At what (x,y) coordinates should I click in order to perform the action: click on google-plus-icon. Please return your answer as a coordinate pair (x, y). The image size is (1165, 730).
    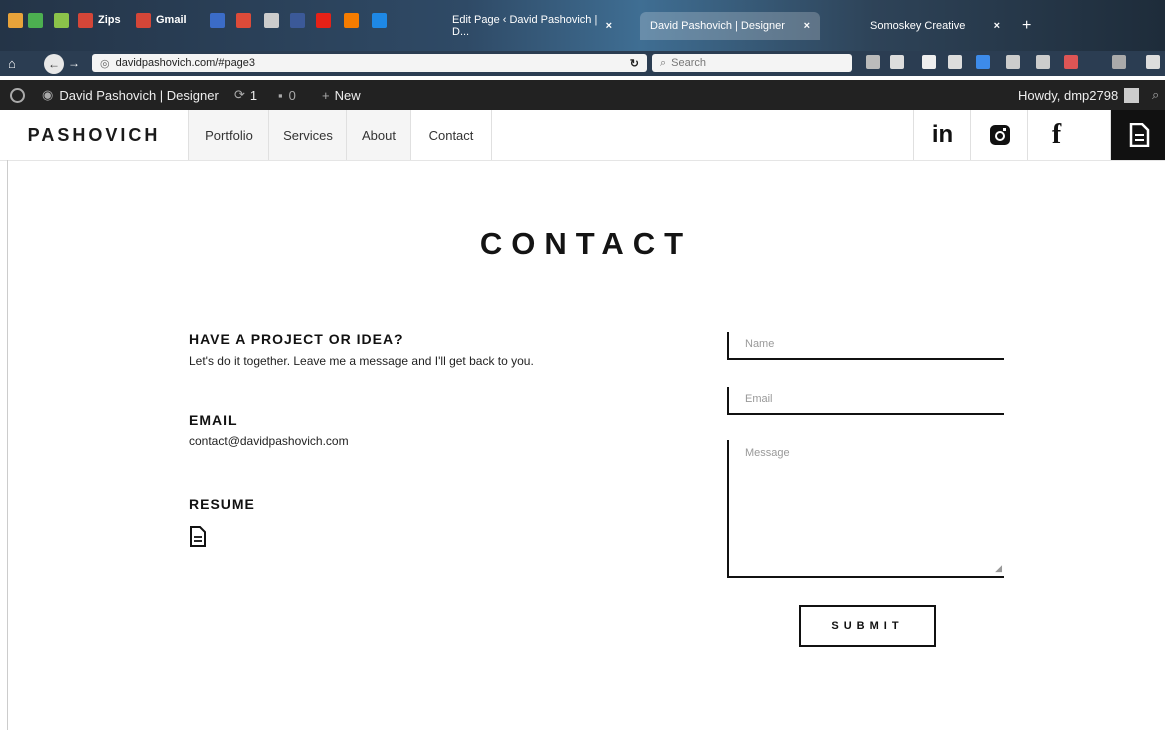
    Looking at the image, I should click on (243, 20).